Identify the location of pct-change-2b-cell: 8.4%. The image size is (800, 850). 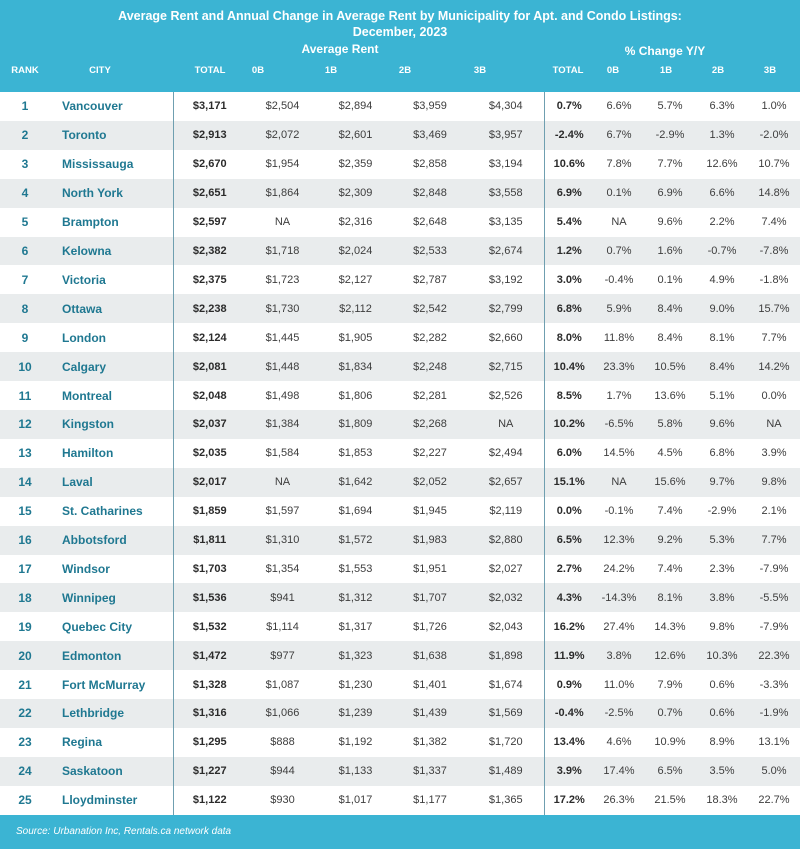
(722, 367).